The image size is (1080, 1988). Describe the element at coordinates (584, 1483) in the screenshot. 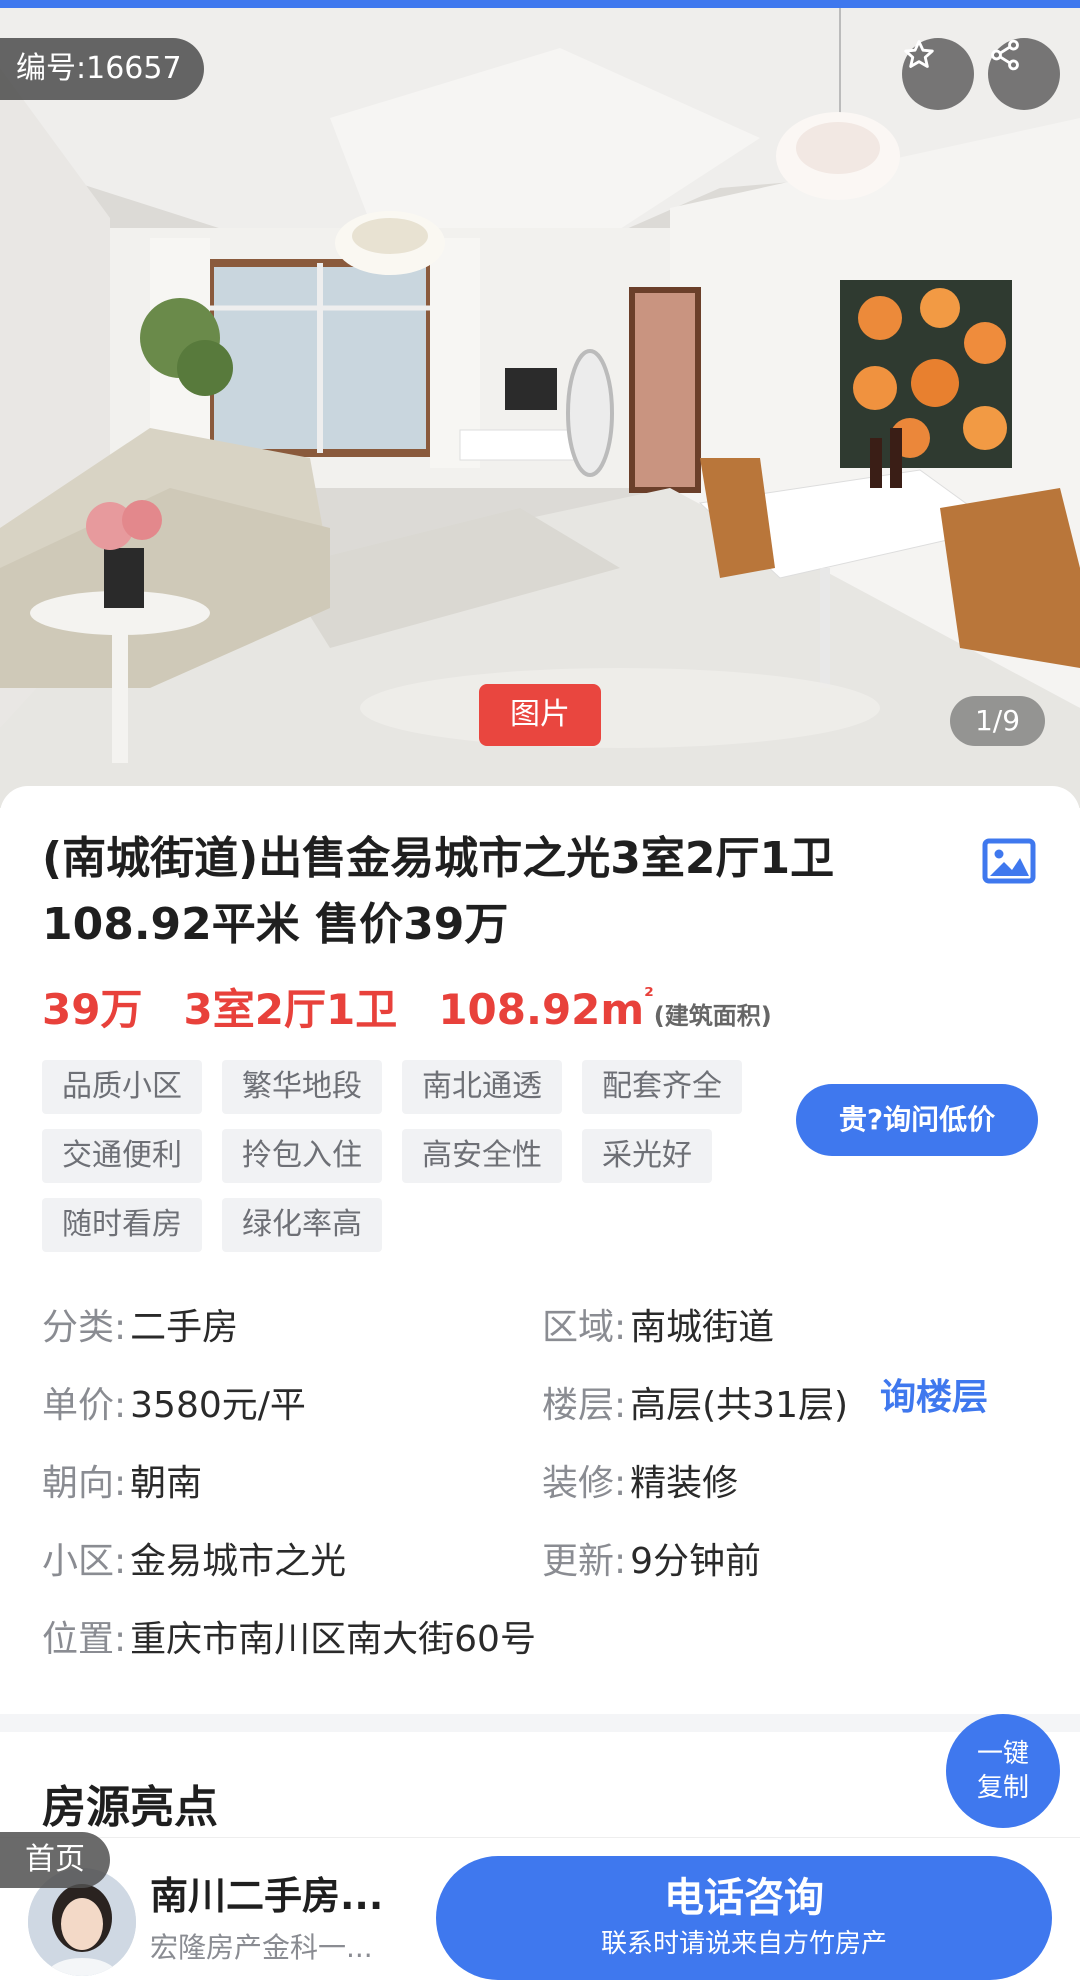

I see `detail-label: 装修:` at that location.